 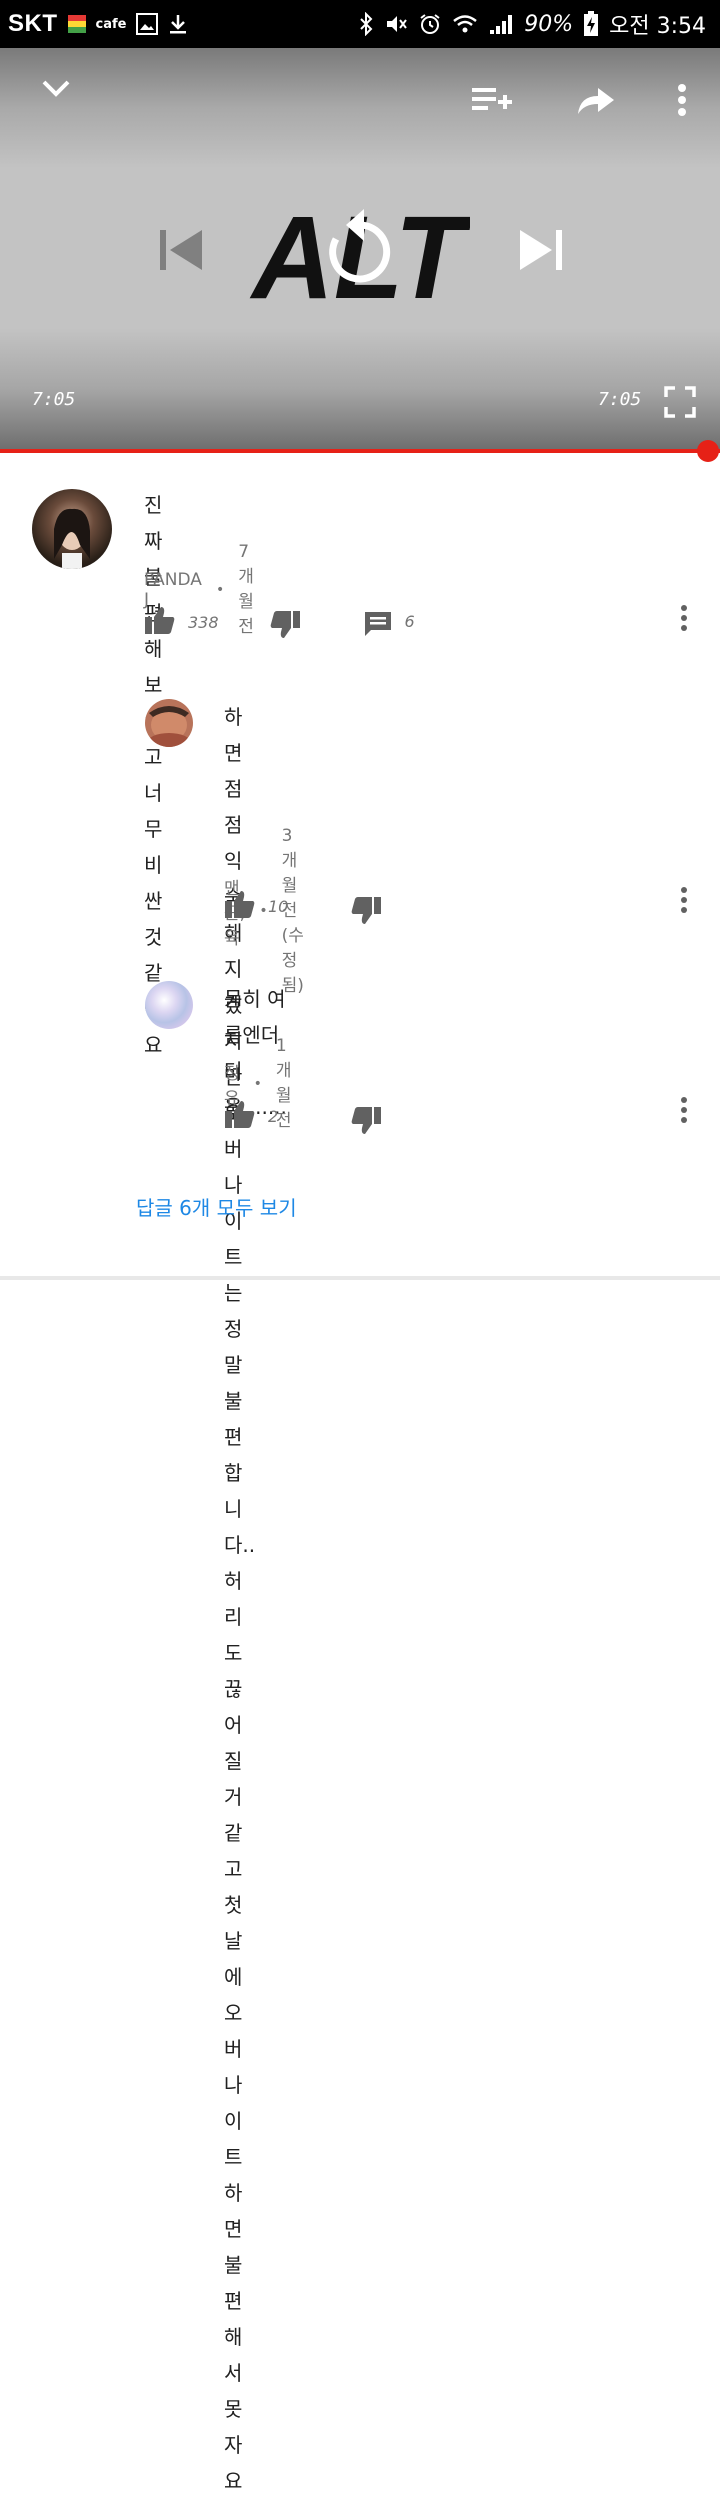 I want to click on signal-icon, so click(x=501, y=24).